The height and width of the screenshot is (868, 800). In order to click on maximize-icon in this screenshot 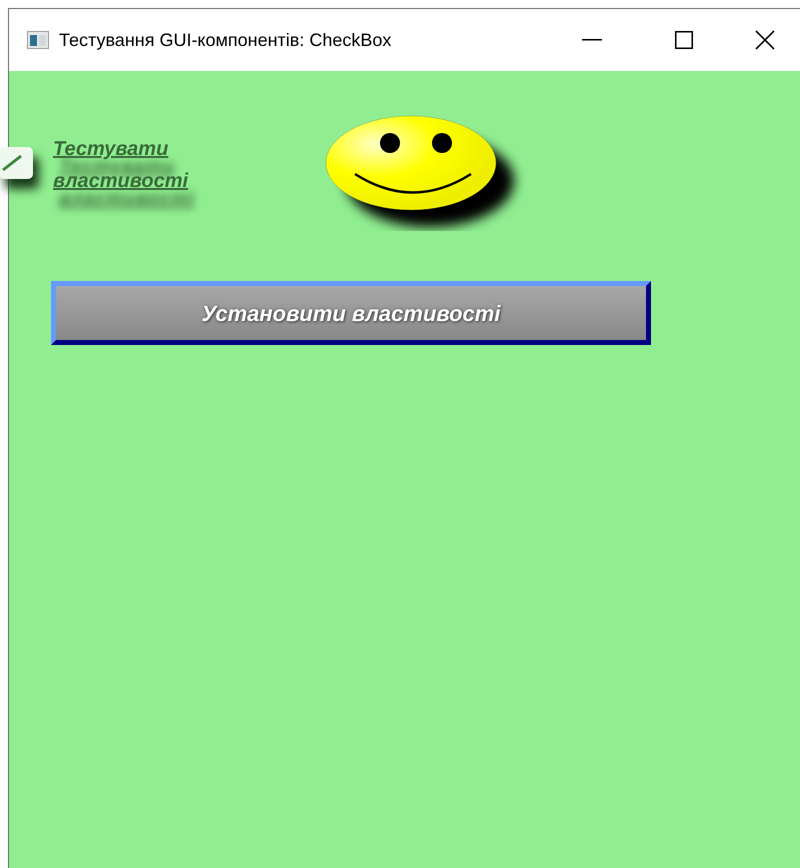, I will do `click(684, 40)`.